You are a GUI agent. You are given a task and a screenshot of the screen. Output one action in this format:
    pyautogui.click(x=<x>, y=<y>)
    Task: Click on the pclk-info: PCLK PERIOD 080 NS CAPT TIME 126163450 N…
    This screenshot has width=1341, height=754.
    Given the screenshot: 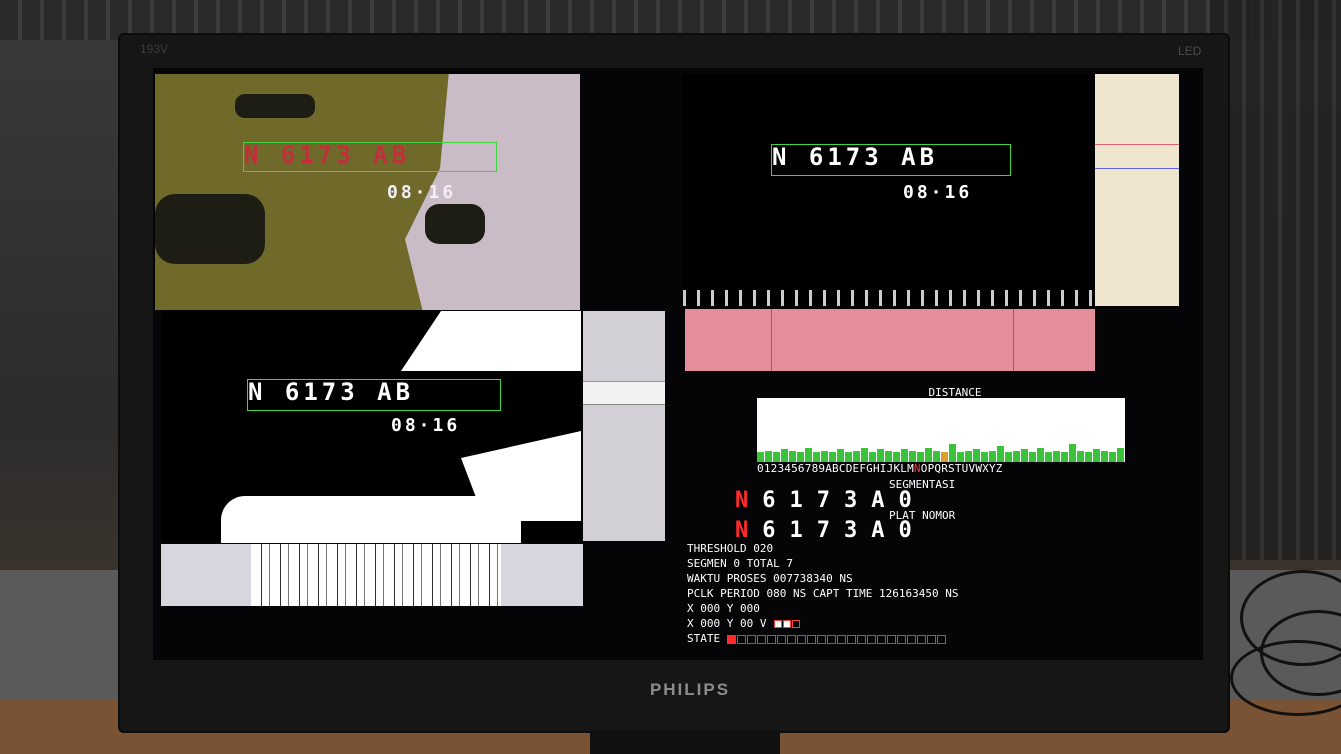 What is the action you would take?
    pyautogui.click(x=823, y=593)
    